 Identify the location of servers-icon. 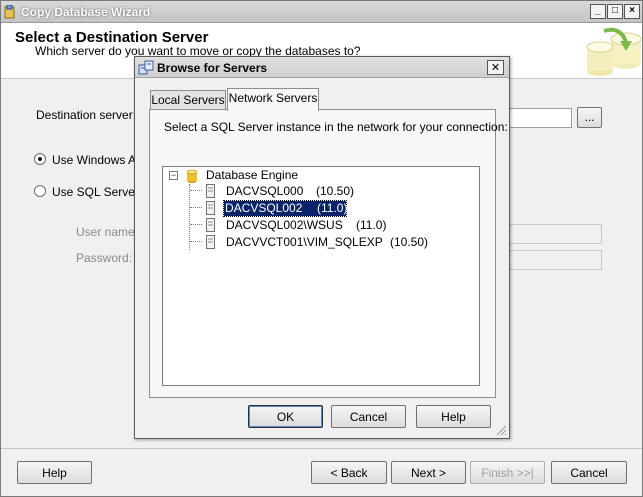
(146, 67).